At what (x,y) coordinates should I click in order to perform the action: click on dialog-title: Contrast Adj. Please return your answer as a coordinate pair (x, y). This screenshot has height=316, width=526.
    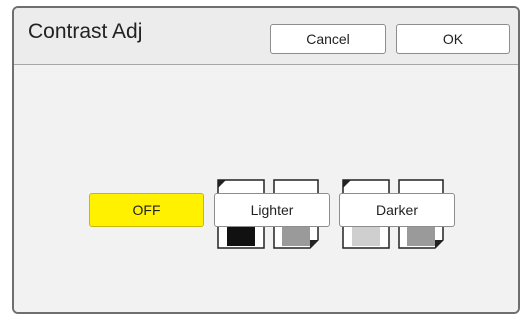
    Looking at the image, I should click on (85, 31).